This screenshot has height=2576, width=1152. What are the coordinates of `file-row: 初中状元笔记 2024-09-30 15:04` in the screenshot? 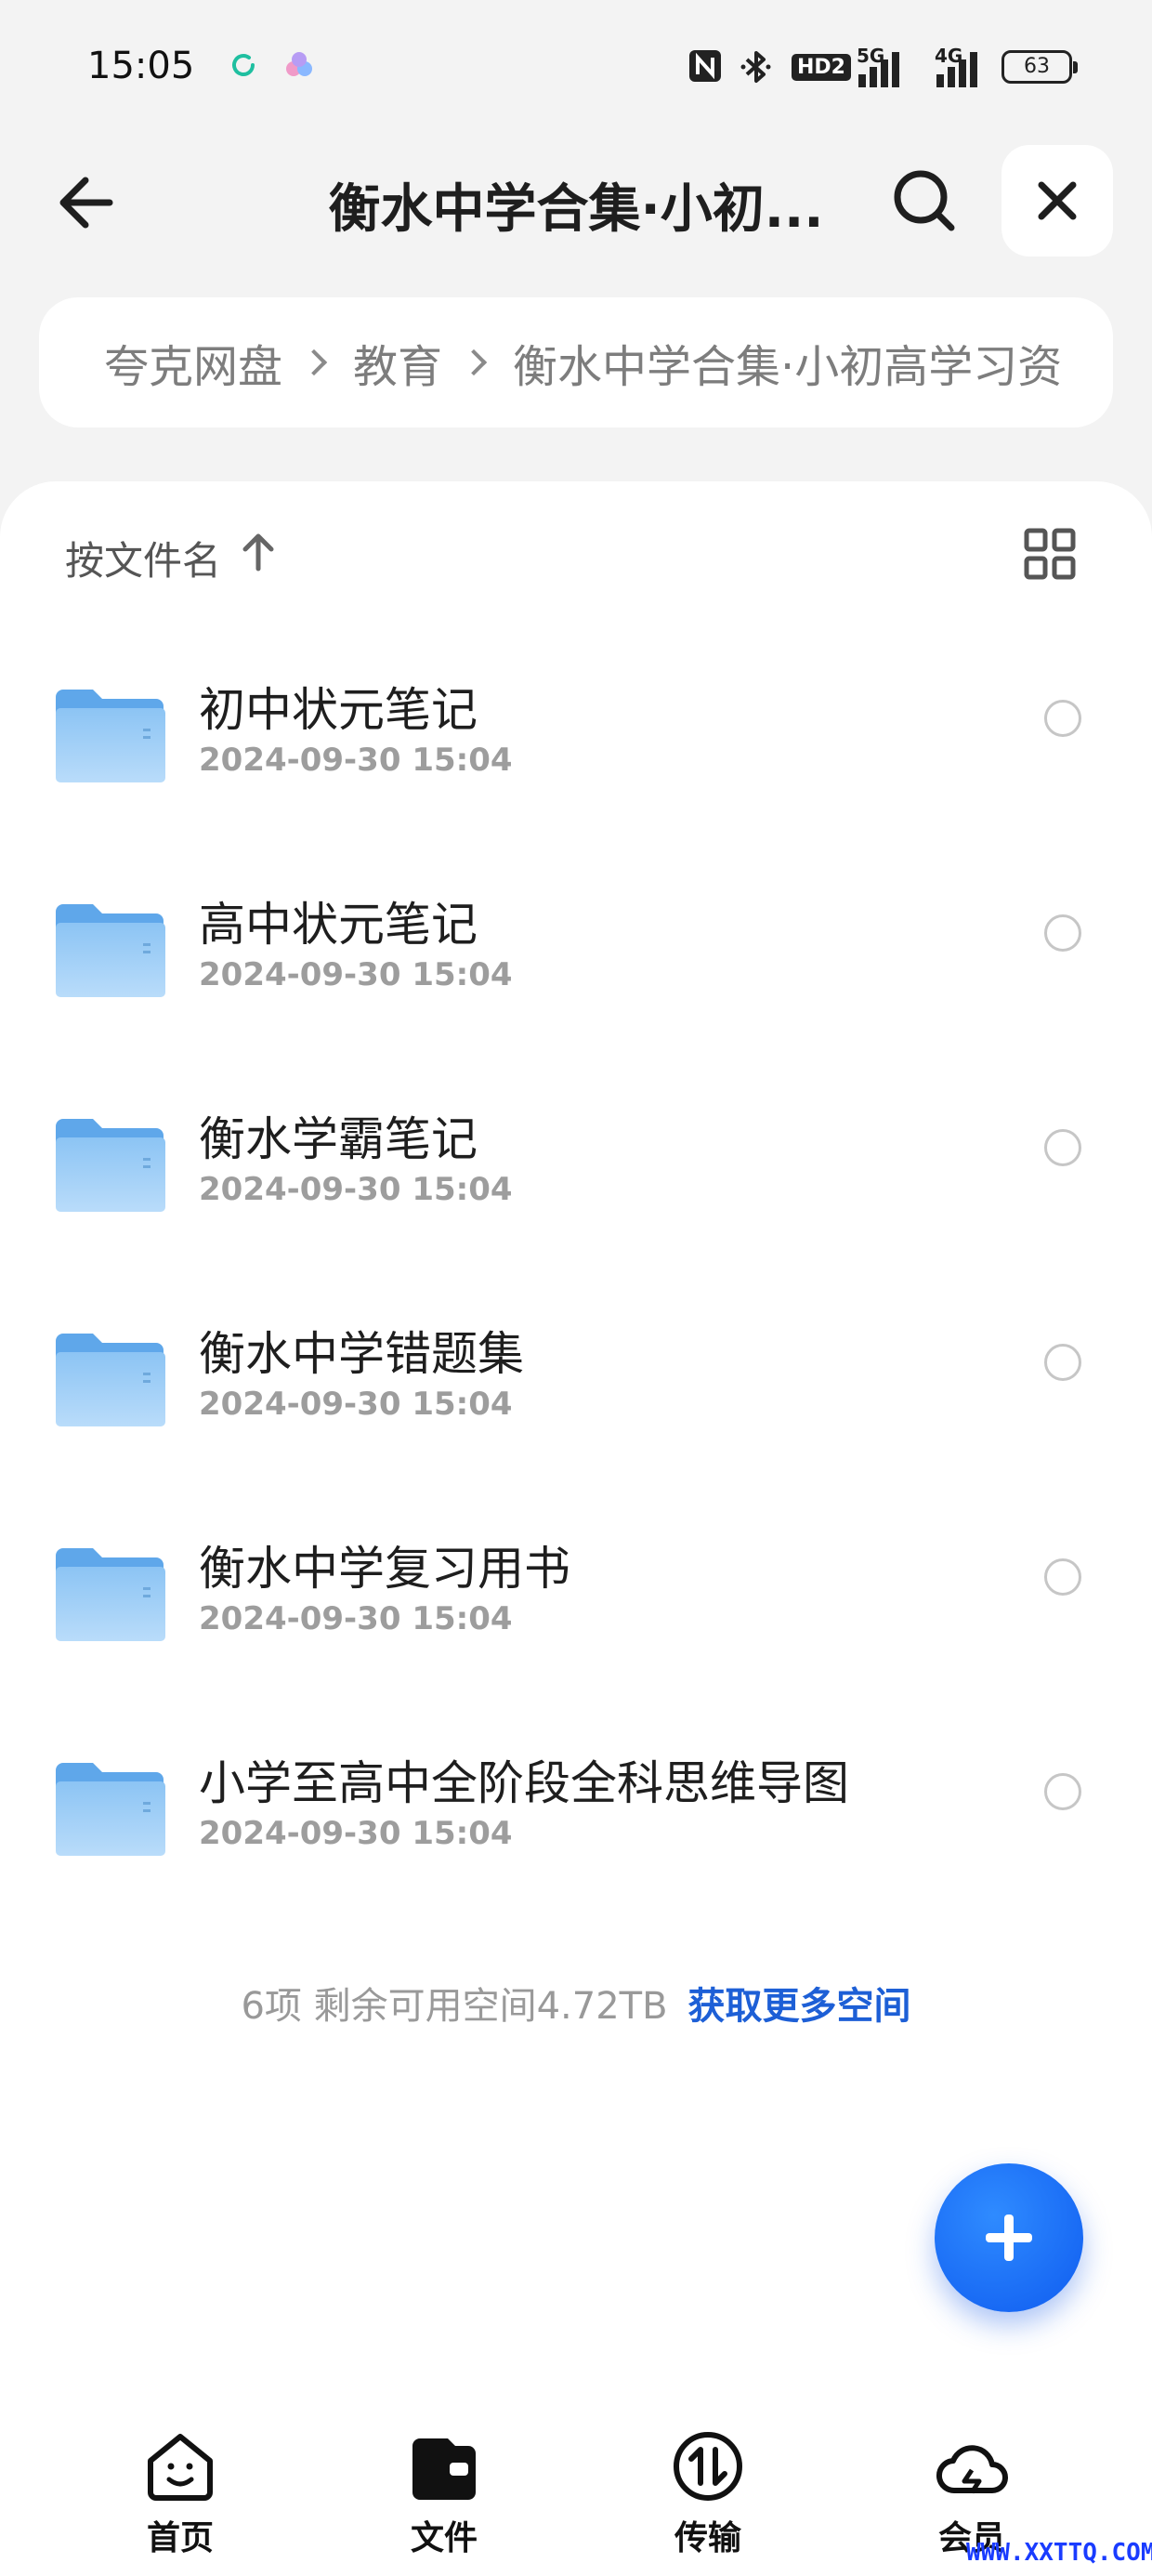 It's located at (576, 748).